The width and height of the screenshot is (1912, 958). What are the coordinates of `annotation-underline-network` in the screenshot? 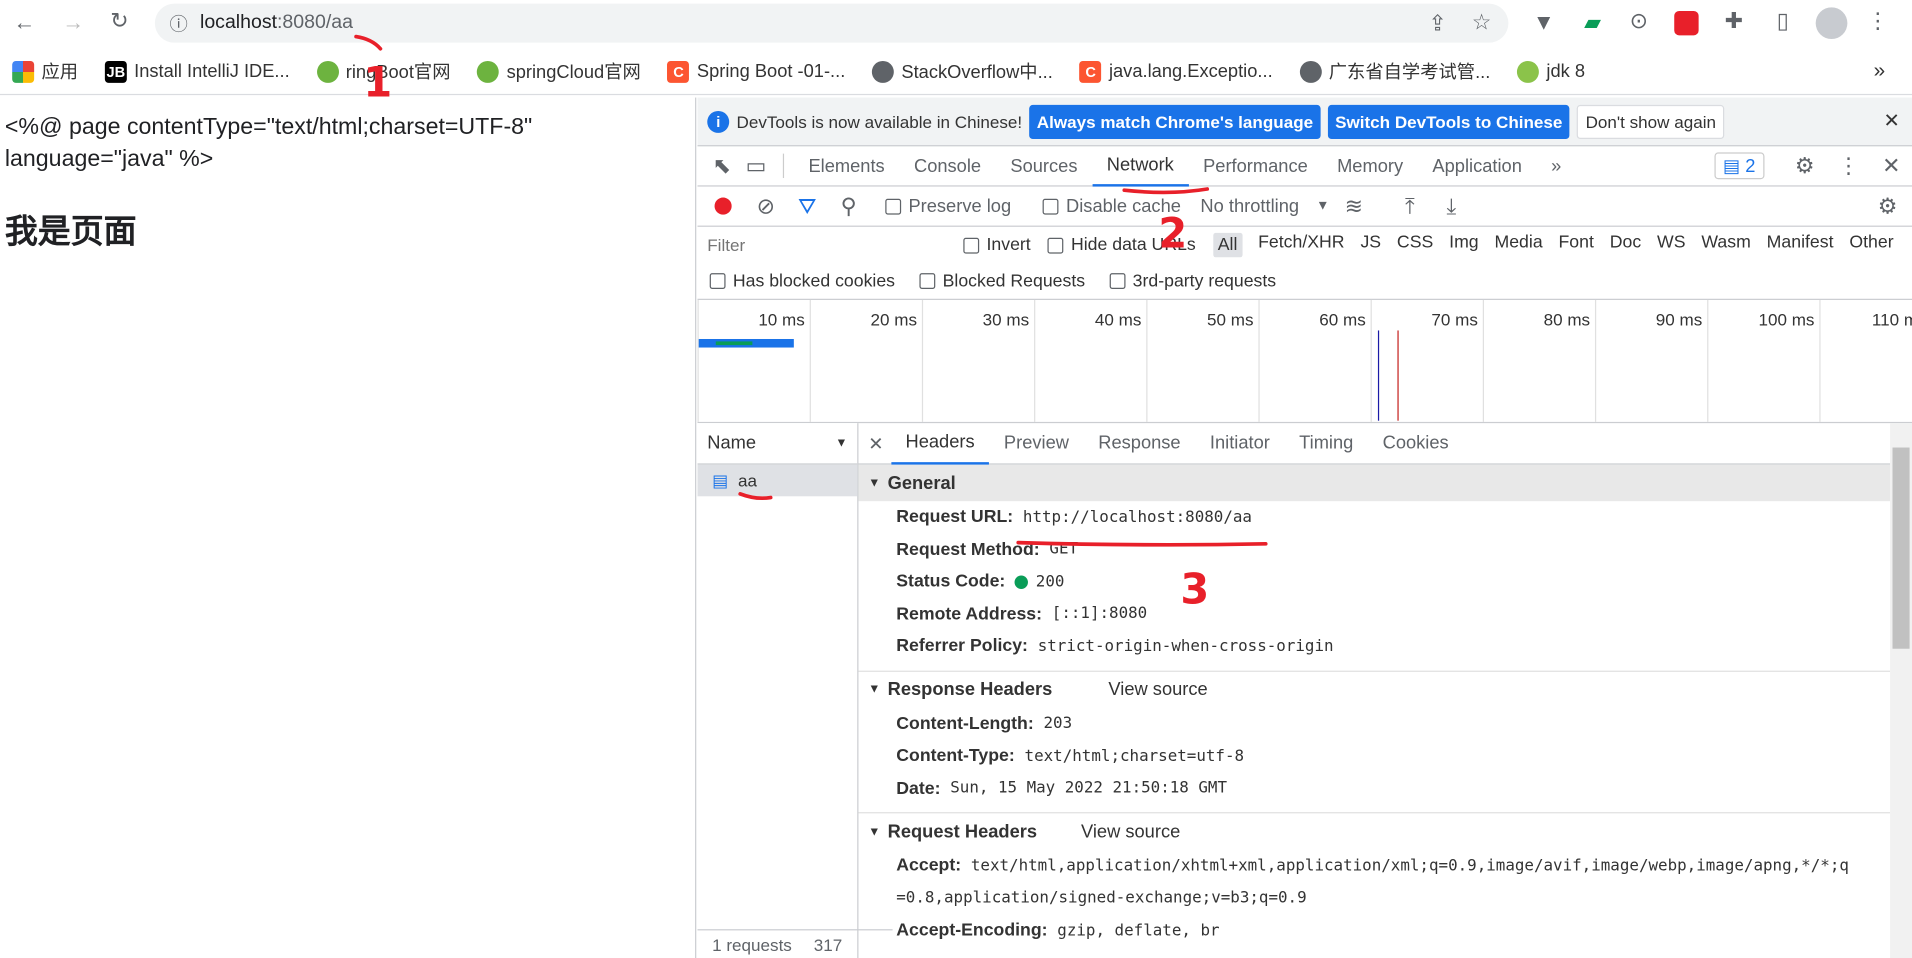 It's located at (1166, 191).